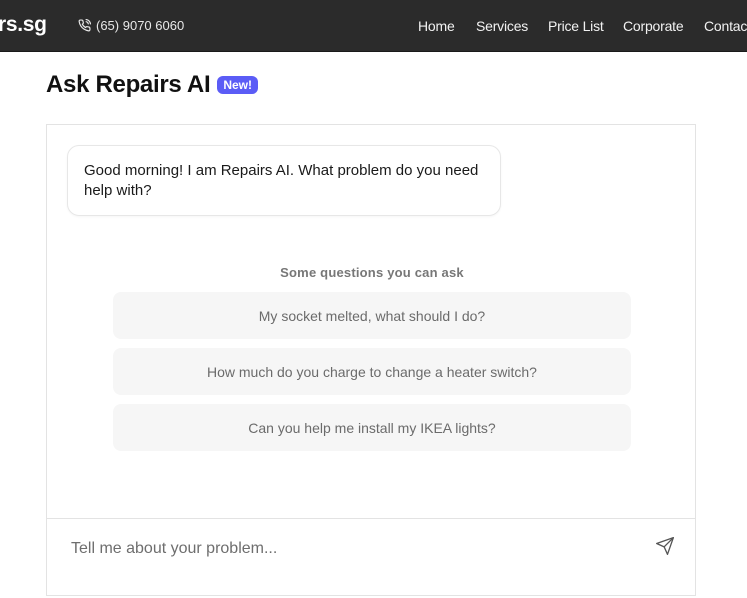 This screenshot has height=598, width=747. Describe the element at coordinates (372, 272) in the screenshot. I see `suggestions-heading: Some questions you can ask` at that location.